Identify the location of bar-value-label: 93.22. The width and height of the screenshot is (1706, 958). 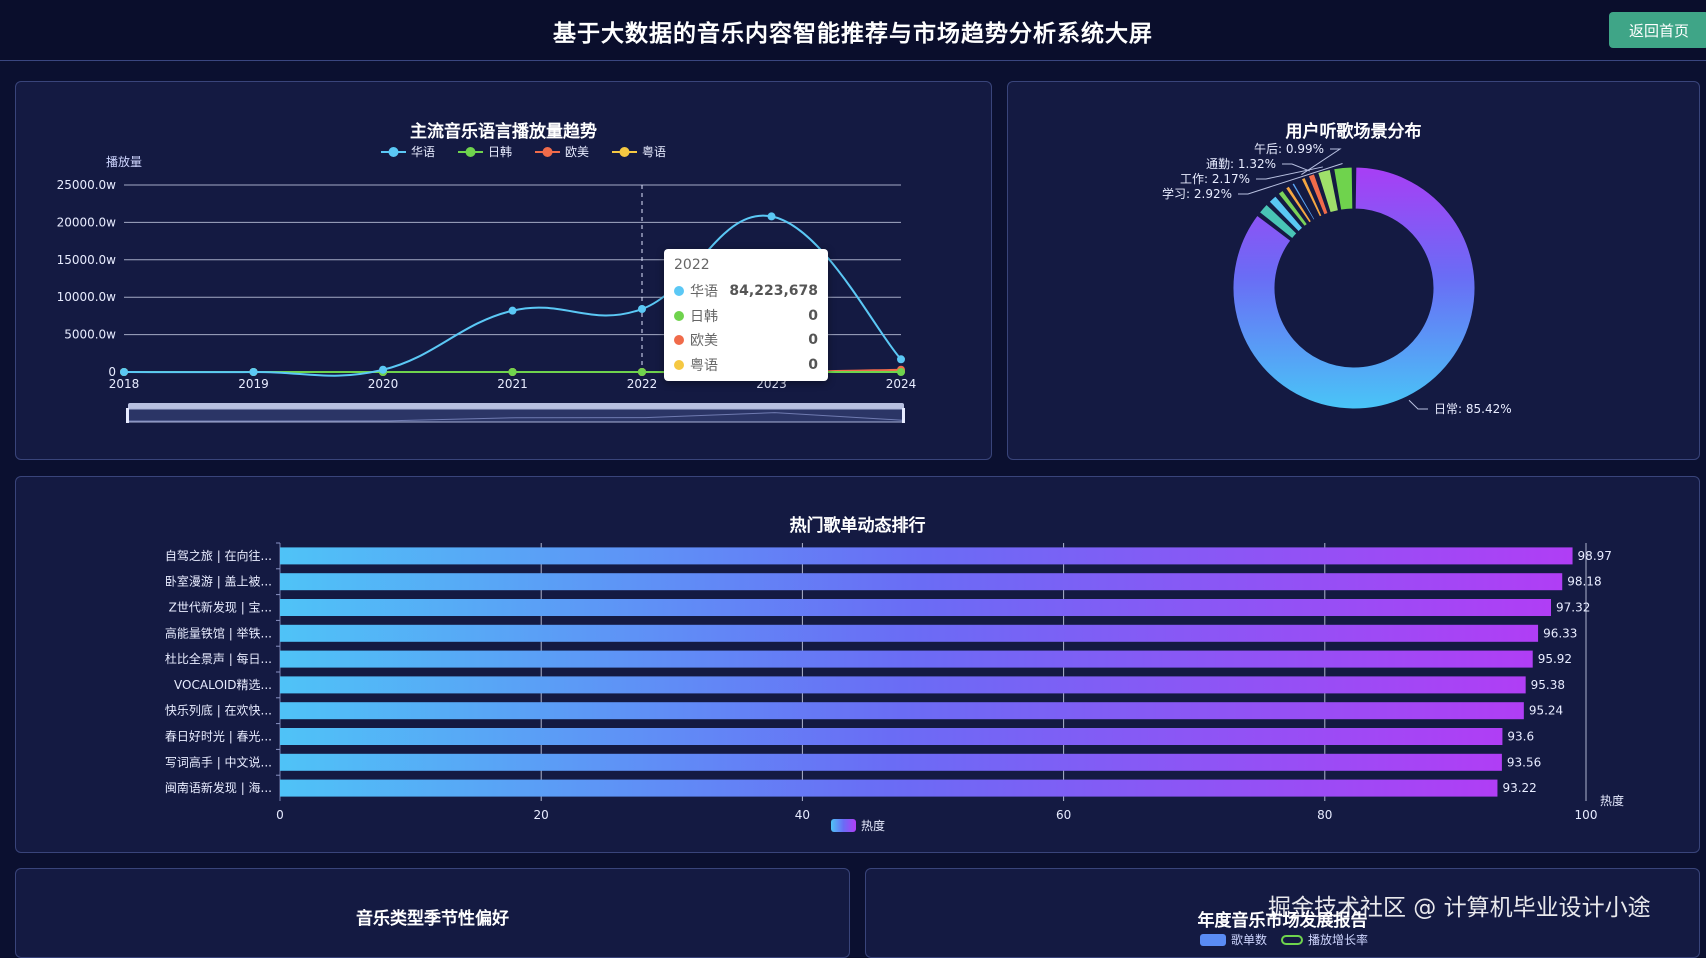
(1519, 788).